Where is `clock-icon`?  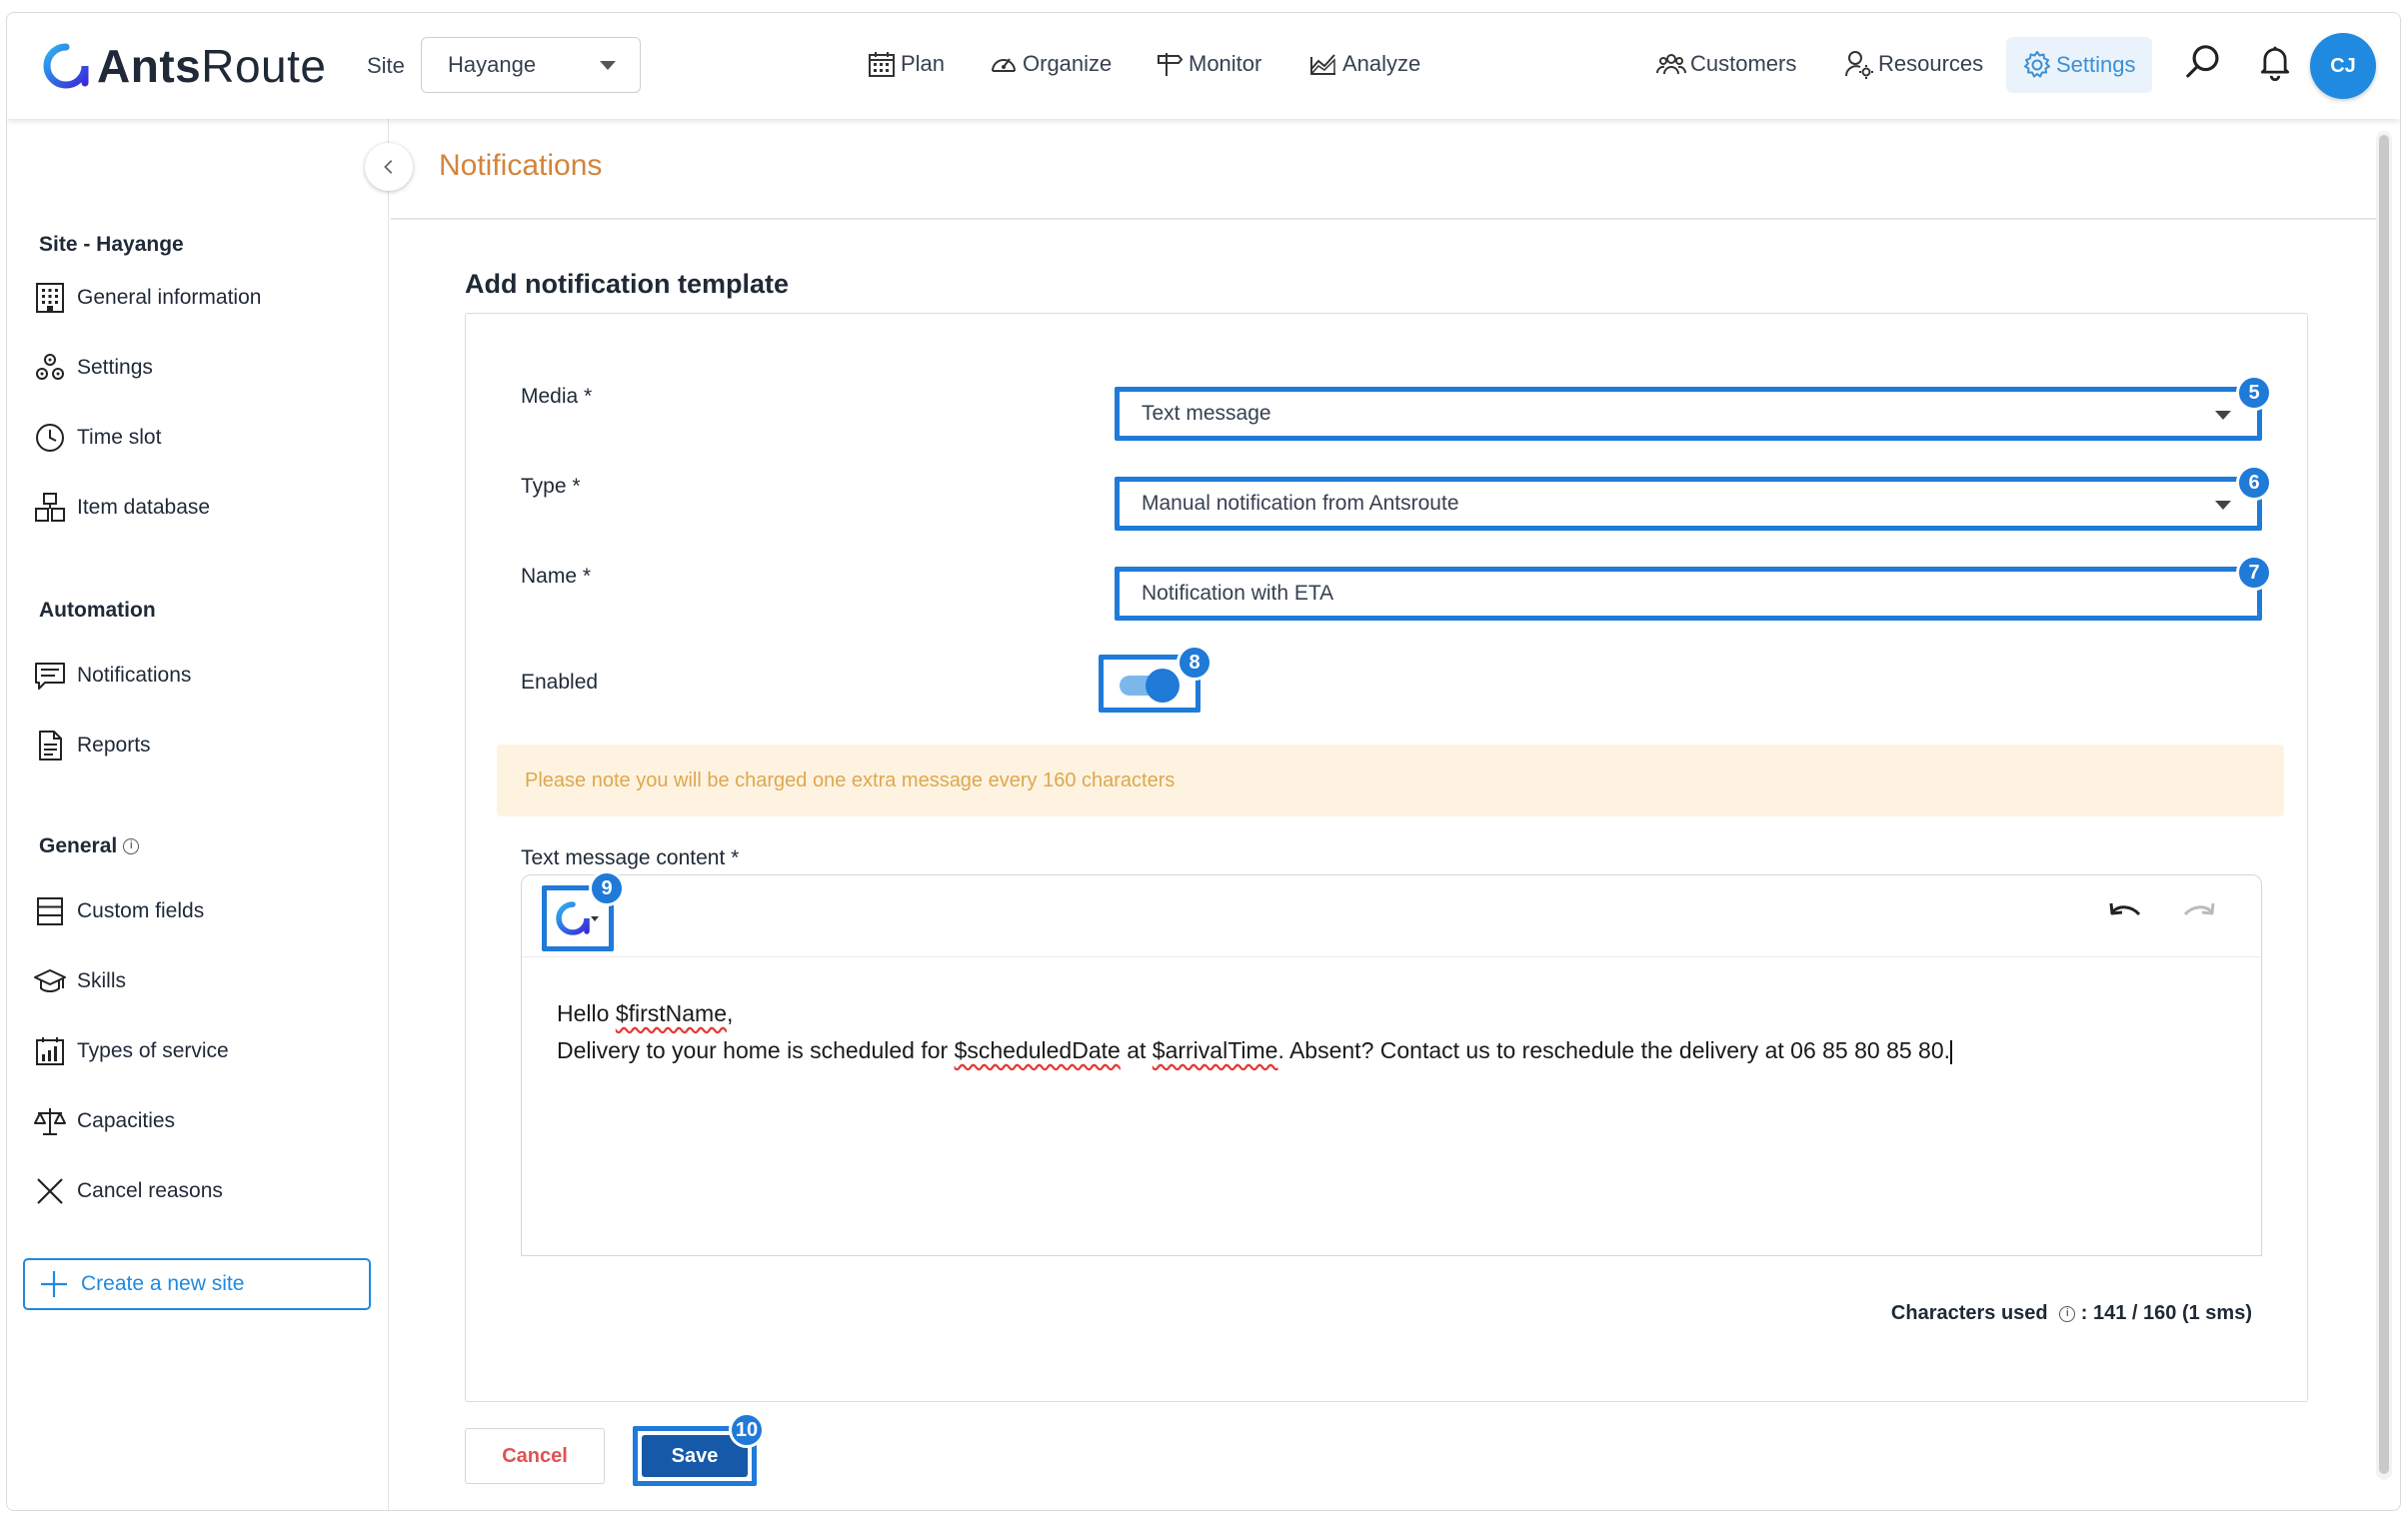
clock-icon is located at coordinates (50, 438).